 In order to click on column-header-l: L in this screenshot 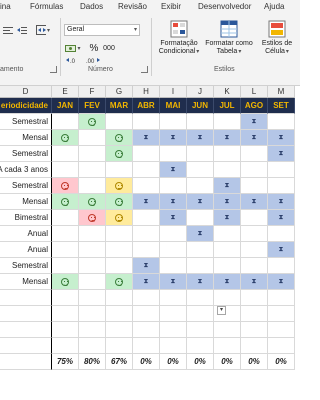, I will do `click(254, 92)`.